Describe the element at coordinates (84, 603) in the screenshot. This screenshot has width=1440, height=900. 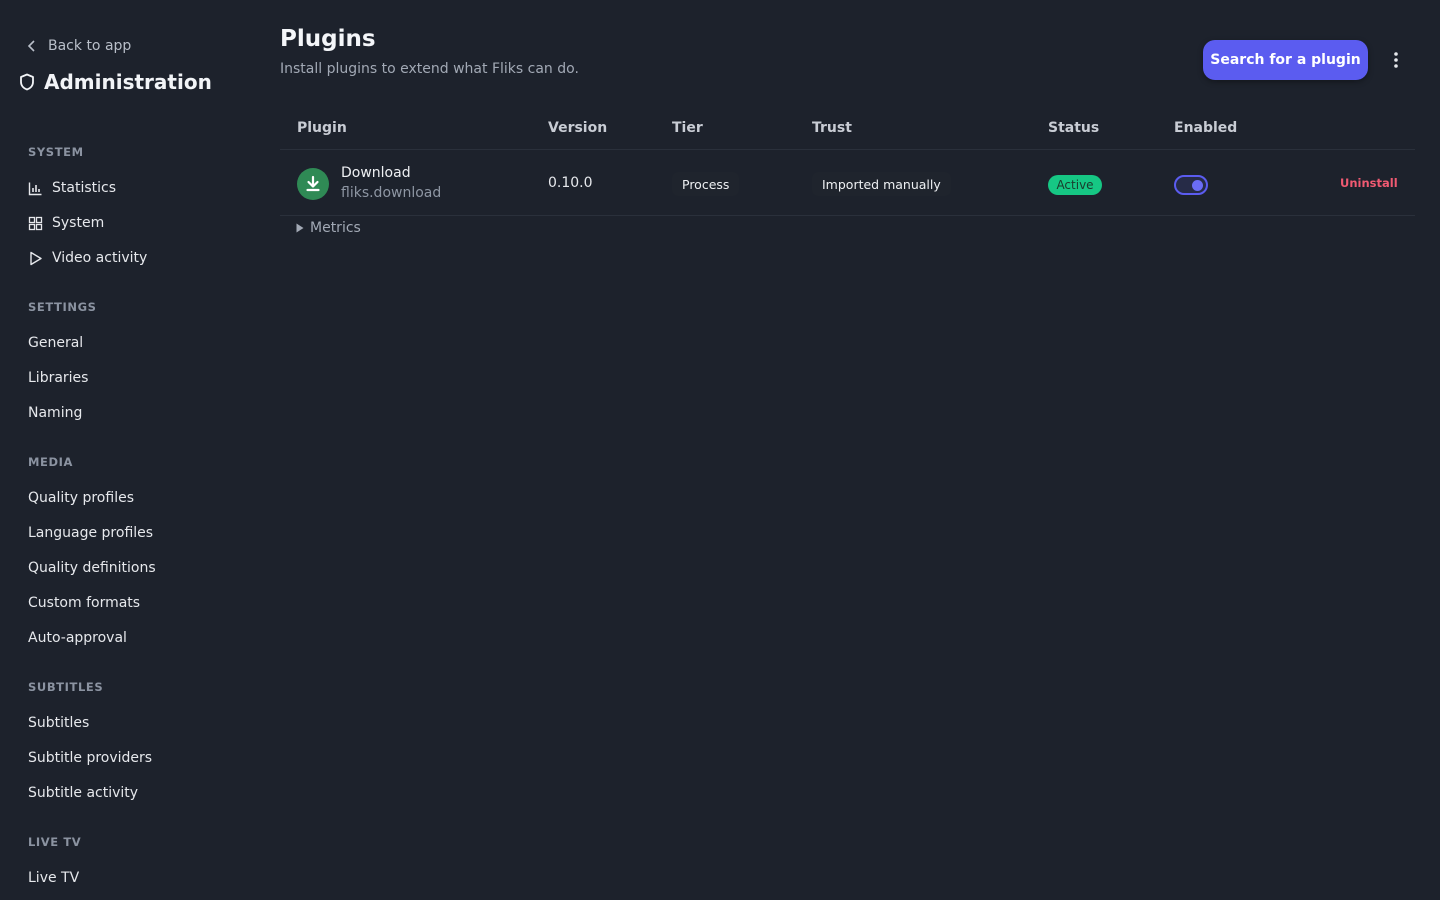
I see `sidebar-item-custom-formats: Custom formats` at that location.